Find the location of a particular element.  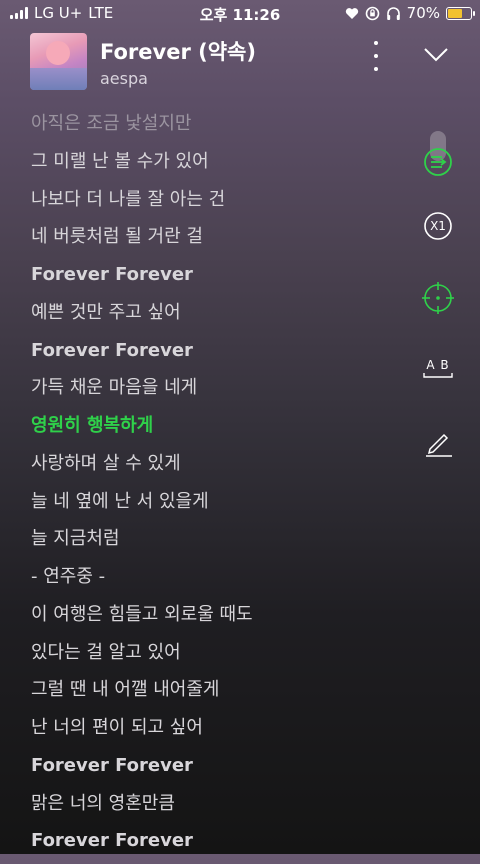

playback-speed-button: X1 is located at coordinates (438, 226).